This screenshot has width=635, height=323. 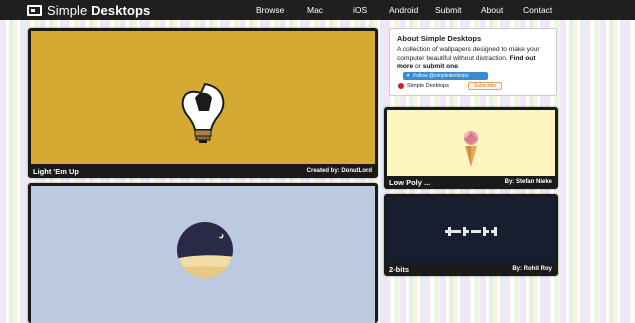 What do you see at coordinates (439, 38) in the screenshot?
I see `about-title: About Simple Desktops` at bounding box center [439, 38].